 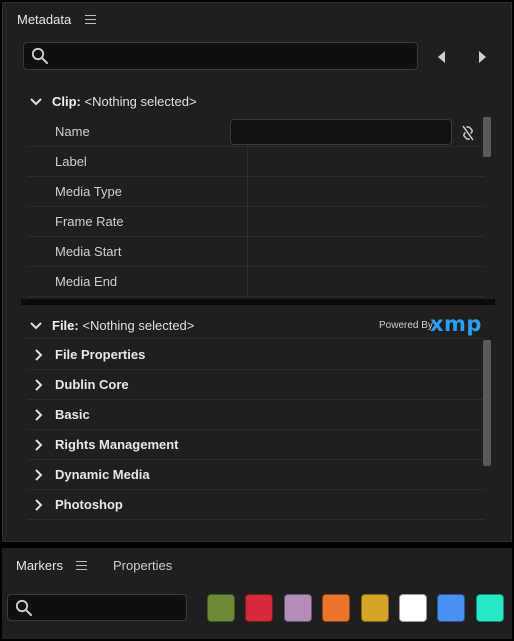 What do you see at coordinates (456, 324) in the screenshot?
I see `xmp-logo: xmp` at bounding box center [456, 324].